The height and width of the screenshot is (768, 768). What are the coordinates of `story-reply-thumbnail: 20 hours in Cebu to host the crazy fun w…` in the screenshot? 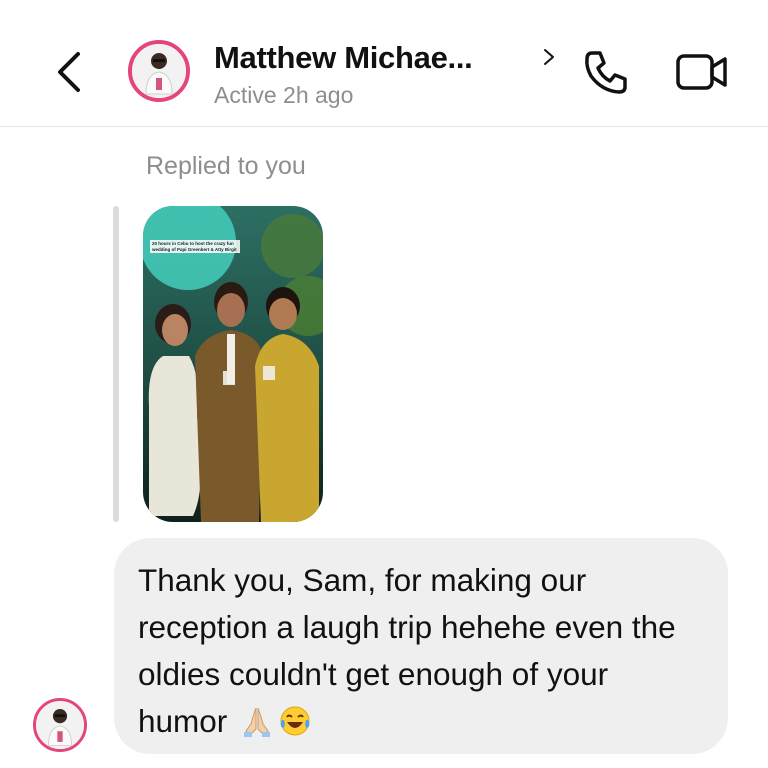 It's located at (233, 364).